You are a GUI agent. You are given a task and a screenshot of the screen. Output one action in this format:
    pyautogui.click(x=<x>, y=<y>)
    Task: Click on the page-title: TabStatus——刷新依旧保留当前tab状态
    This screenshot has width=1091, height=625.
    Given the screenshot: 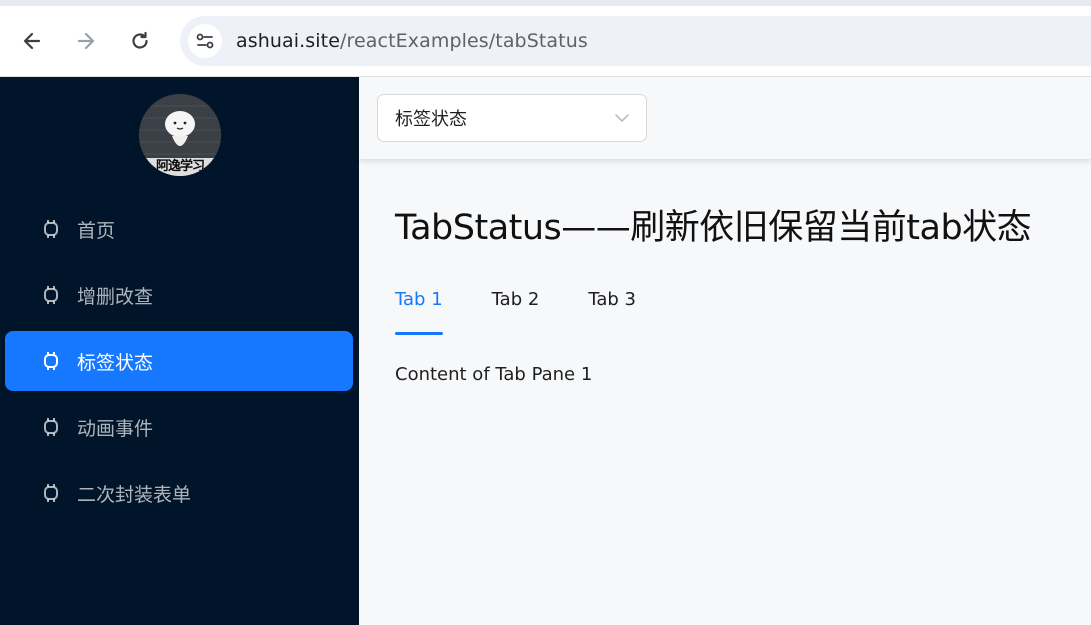 What is the action you would take?
    pyautogui.click(x=713, y=228)
    